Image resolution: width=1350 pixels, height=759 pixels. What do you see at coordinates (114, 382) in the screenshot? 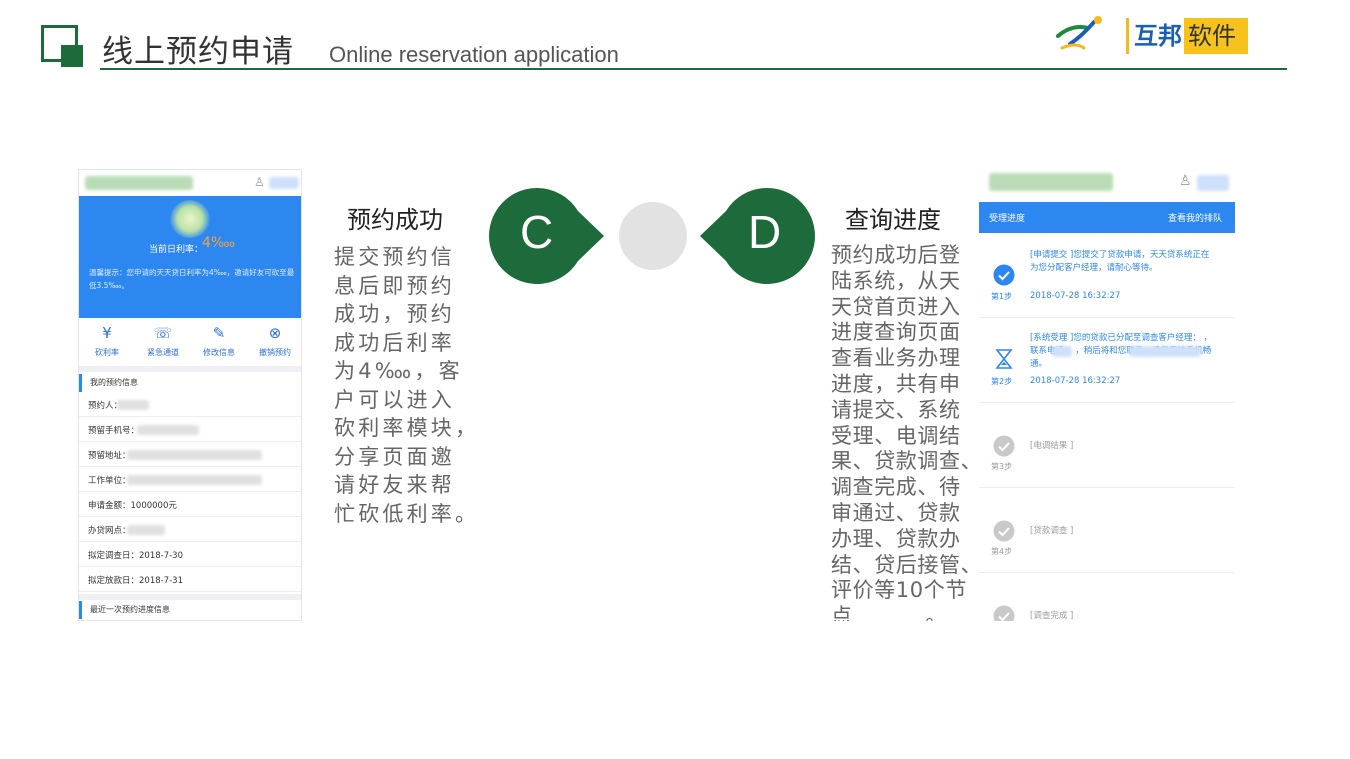
I see `section-title: 我的预约信息` at bounding box center [114, 382].